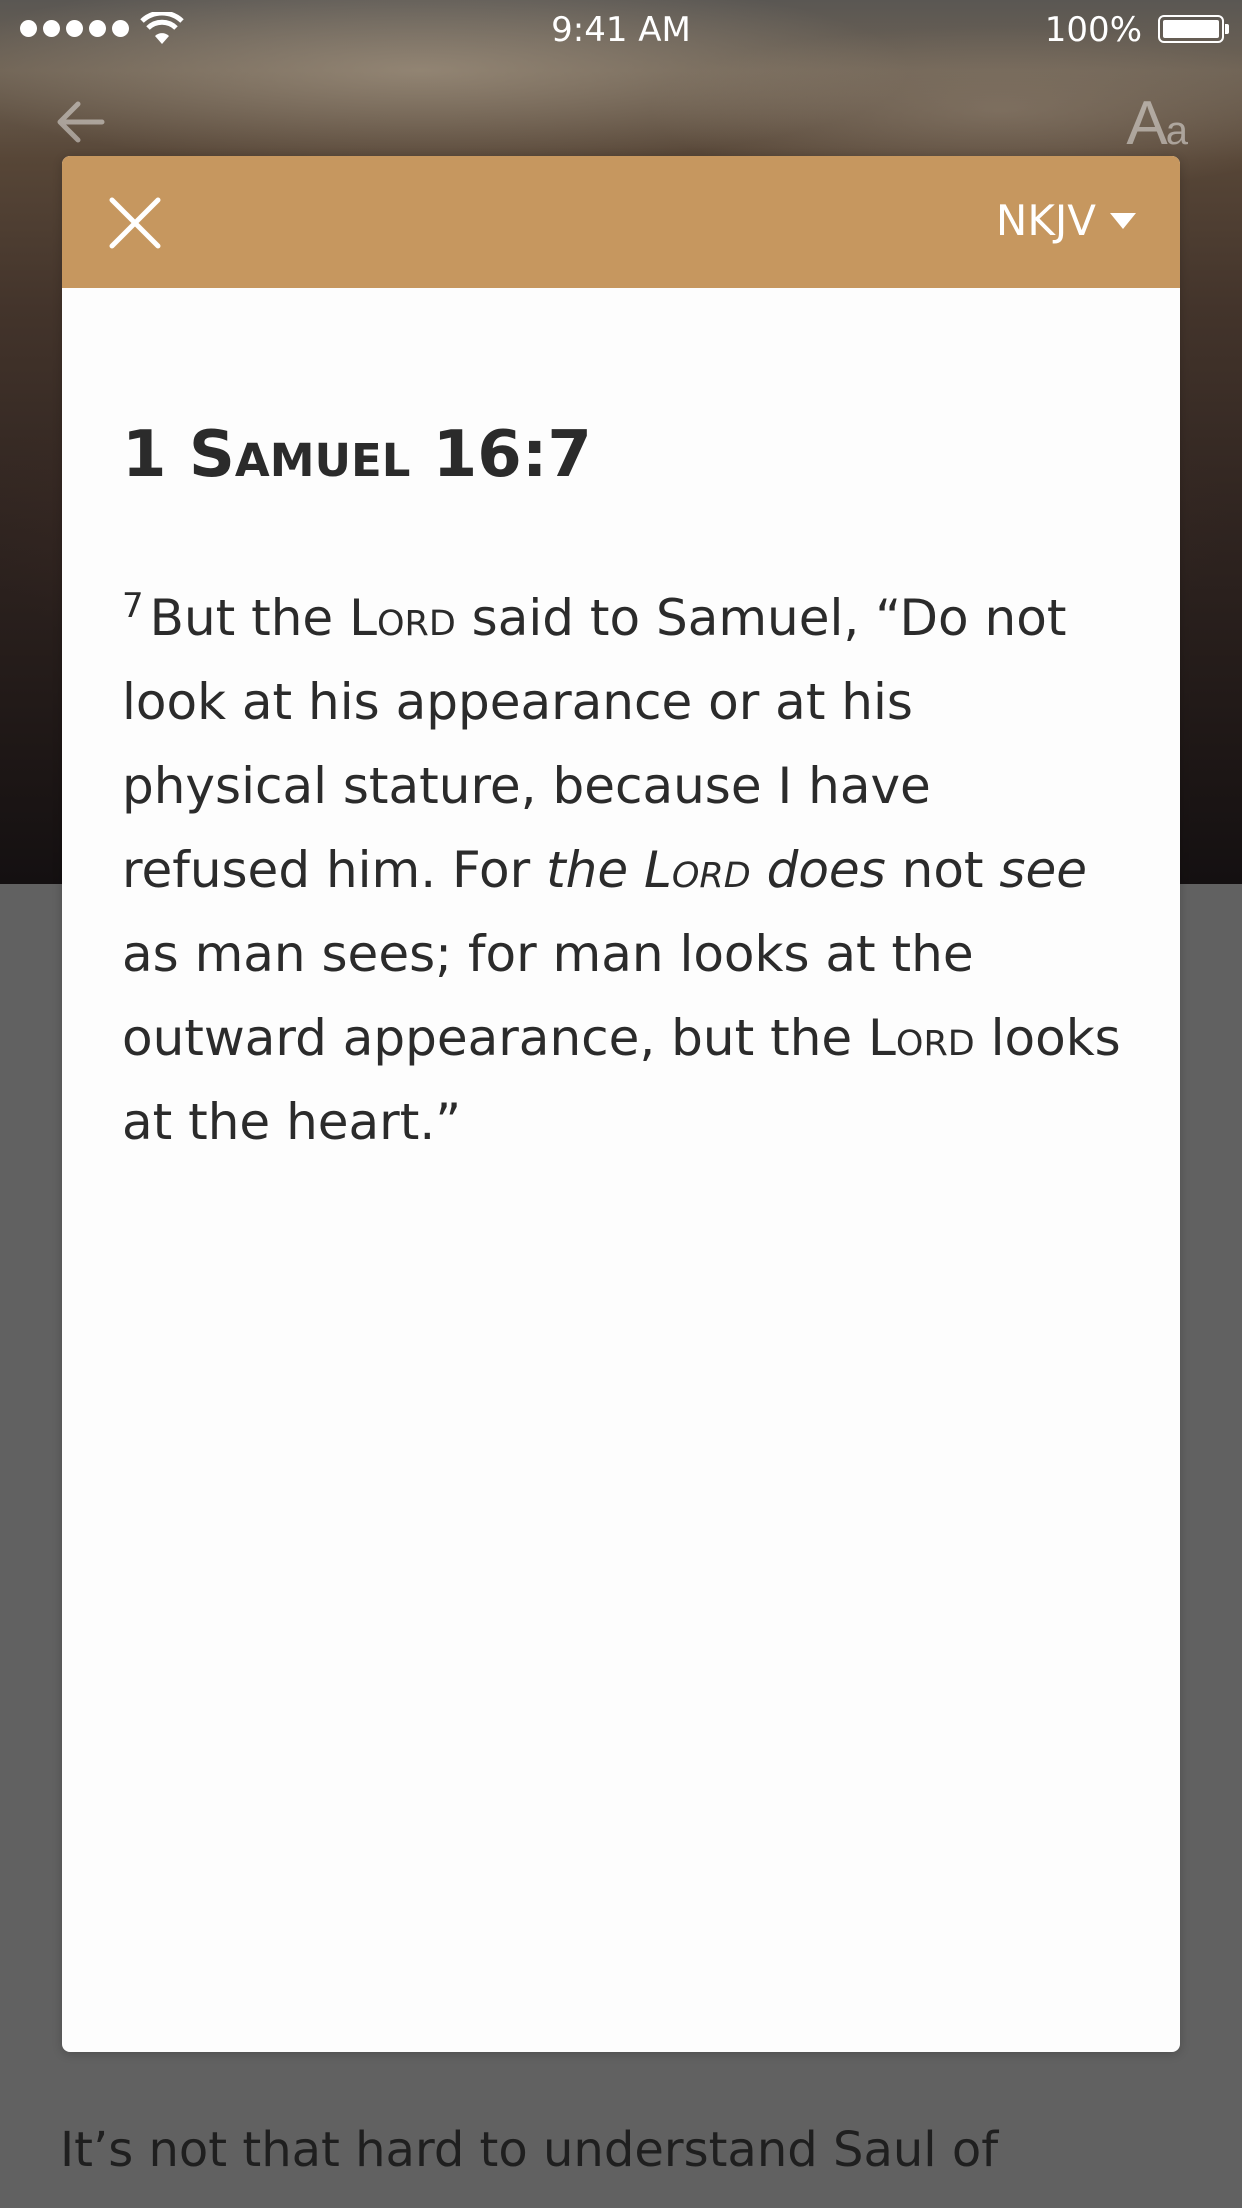  What do you see at coordinates (512, 455) in the screenshot?
I see `title-reference: 16:7` at bounding box center [512, 455].